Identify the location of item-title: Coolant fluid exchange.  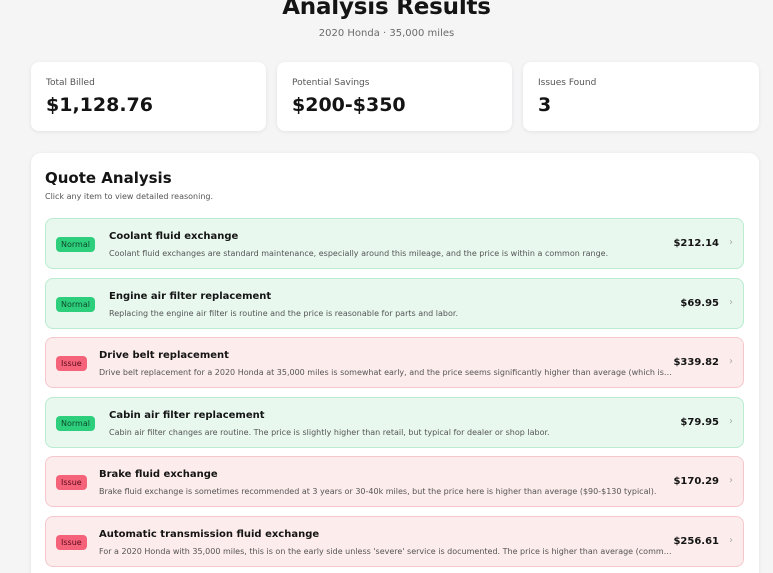
(174, 236).